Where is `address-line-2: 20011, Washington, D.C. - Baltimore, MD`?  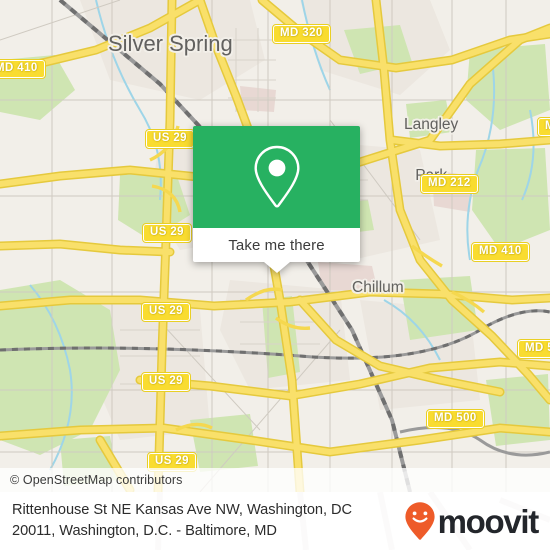
address-line-2: 20011, Washington, D.C. - Baltimore, MD is located at coordinates (144, 531).